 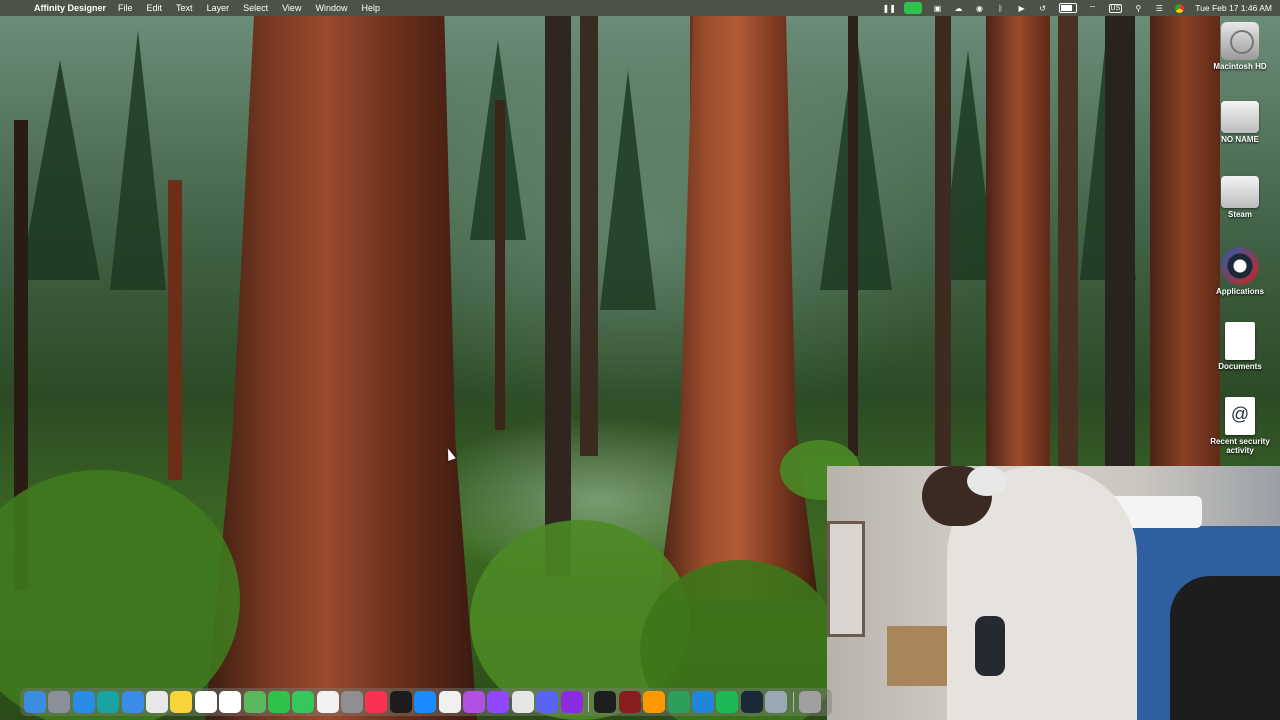 What do you see at coordinates (449, 702) in the screenshot?
I see `photos-icon` at bounding box center [449, 702].